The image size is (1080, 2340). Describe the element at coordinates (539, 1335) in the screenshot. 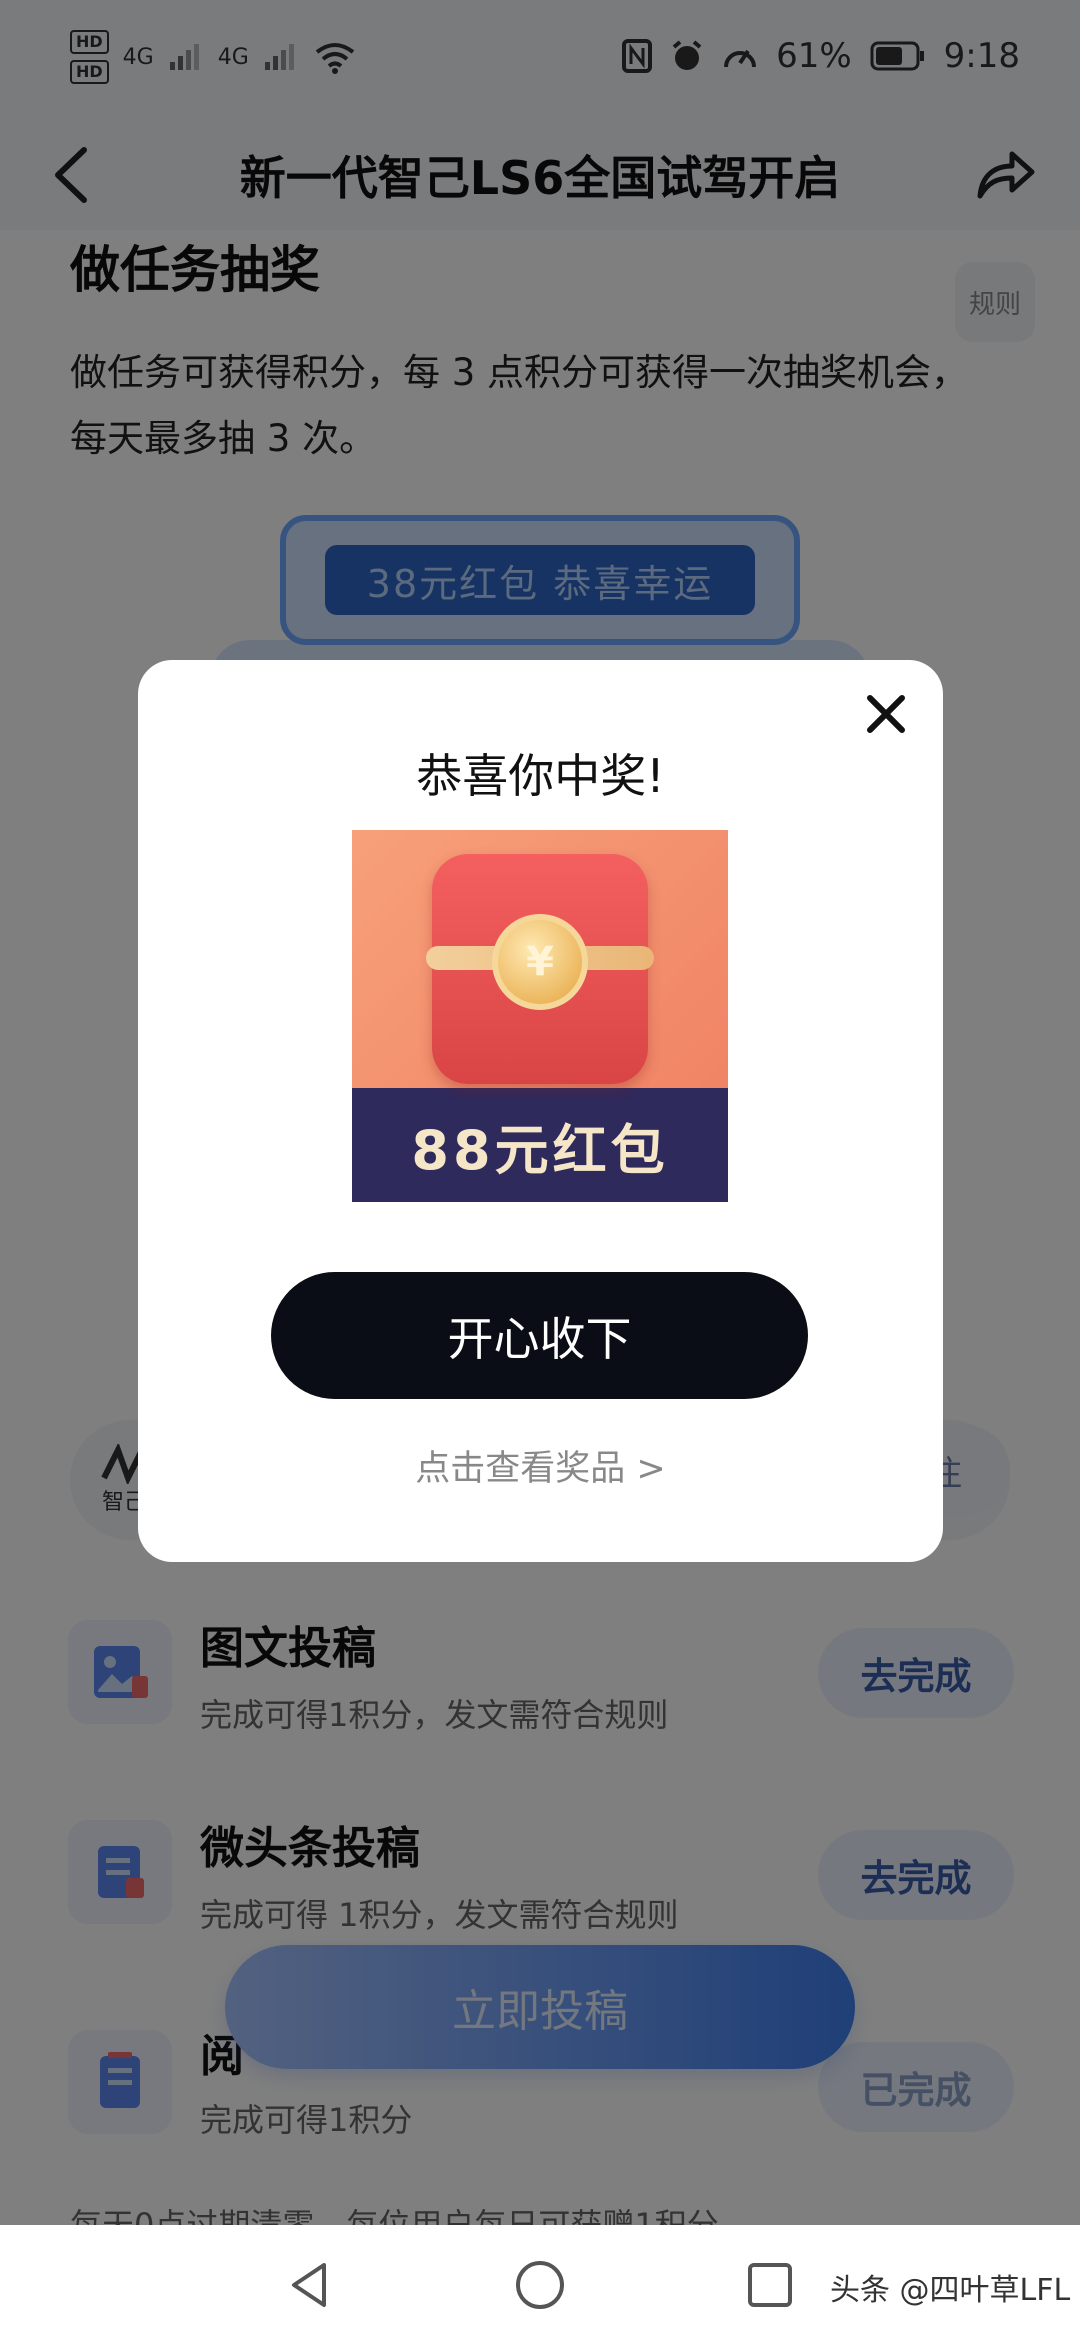

I see `accept-prize-button: 开心收下` at that location.